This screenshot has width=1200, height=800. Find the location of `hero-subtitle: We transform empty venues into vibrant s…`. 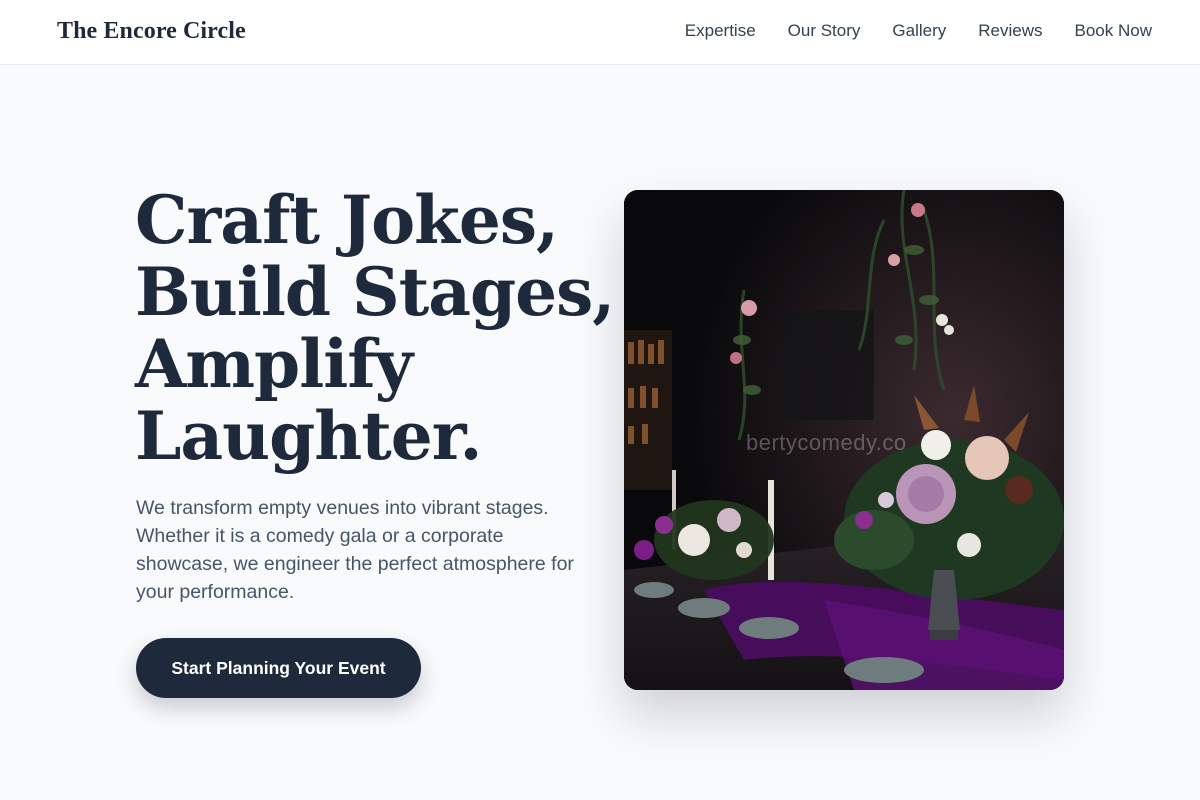

hero-subtitle: We transform empty venues into vibrant s… is located at coordinates (355, 550).